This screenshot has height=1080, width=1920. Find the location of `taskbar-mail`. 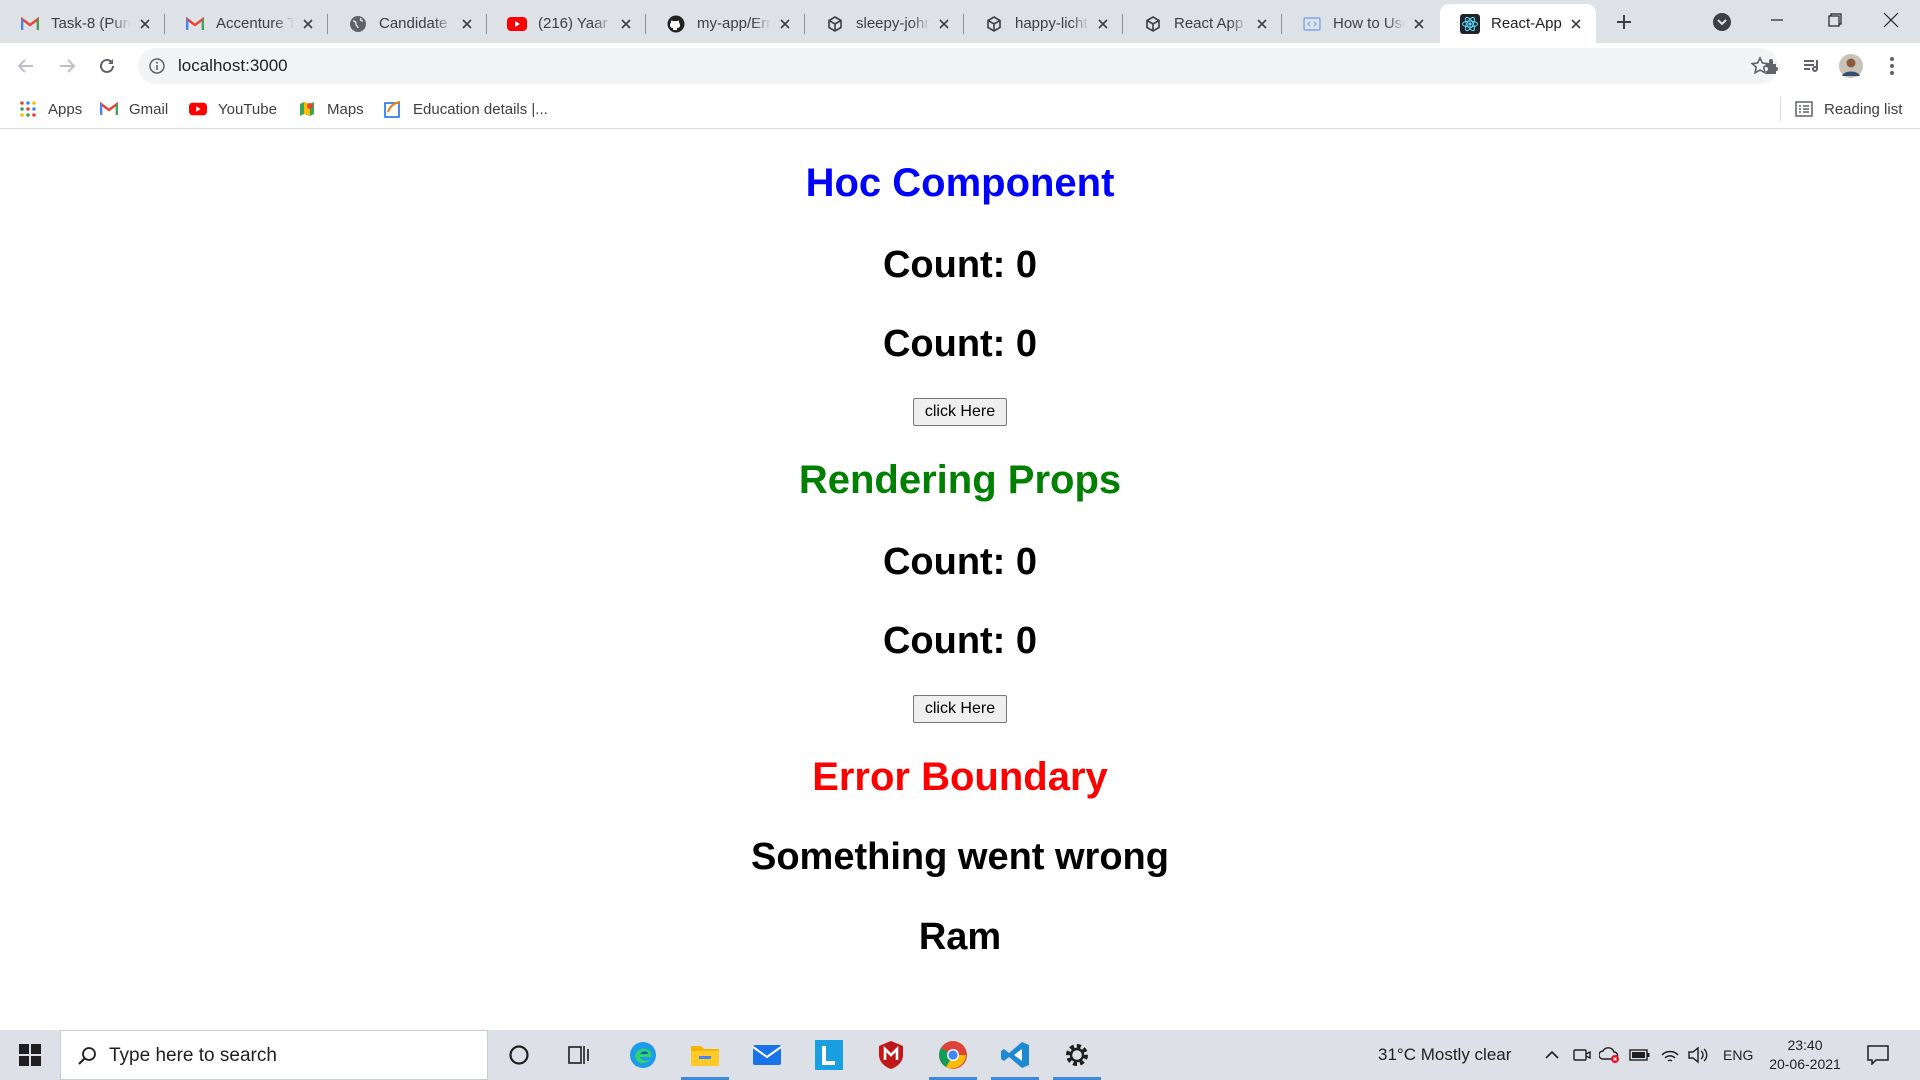

taskbar-mail is located at coordinates (767, 1055).